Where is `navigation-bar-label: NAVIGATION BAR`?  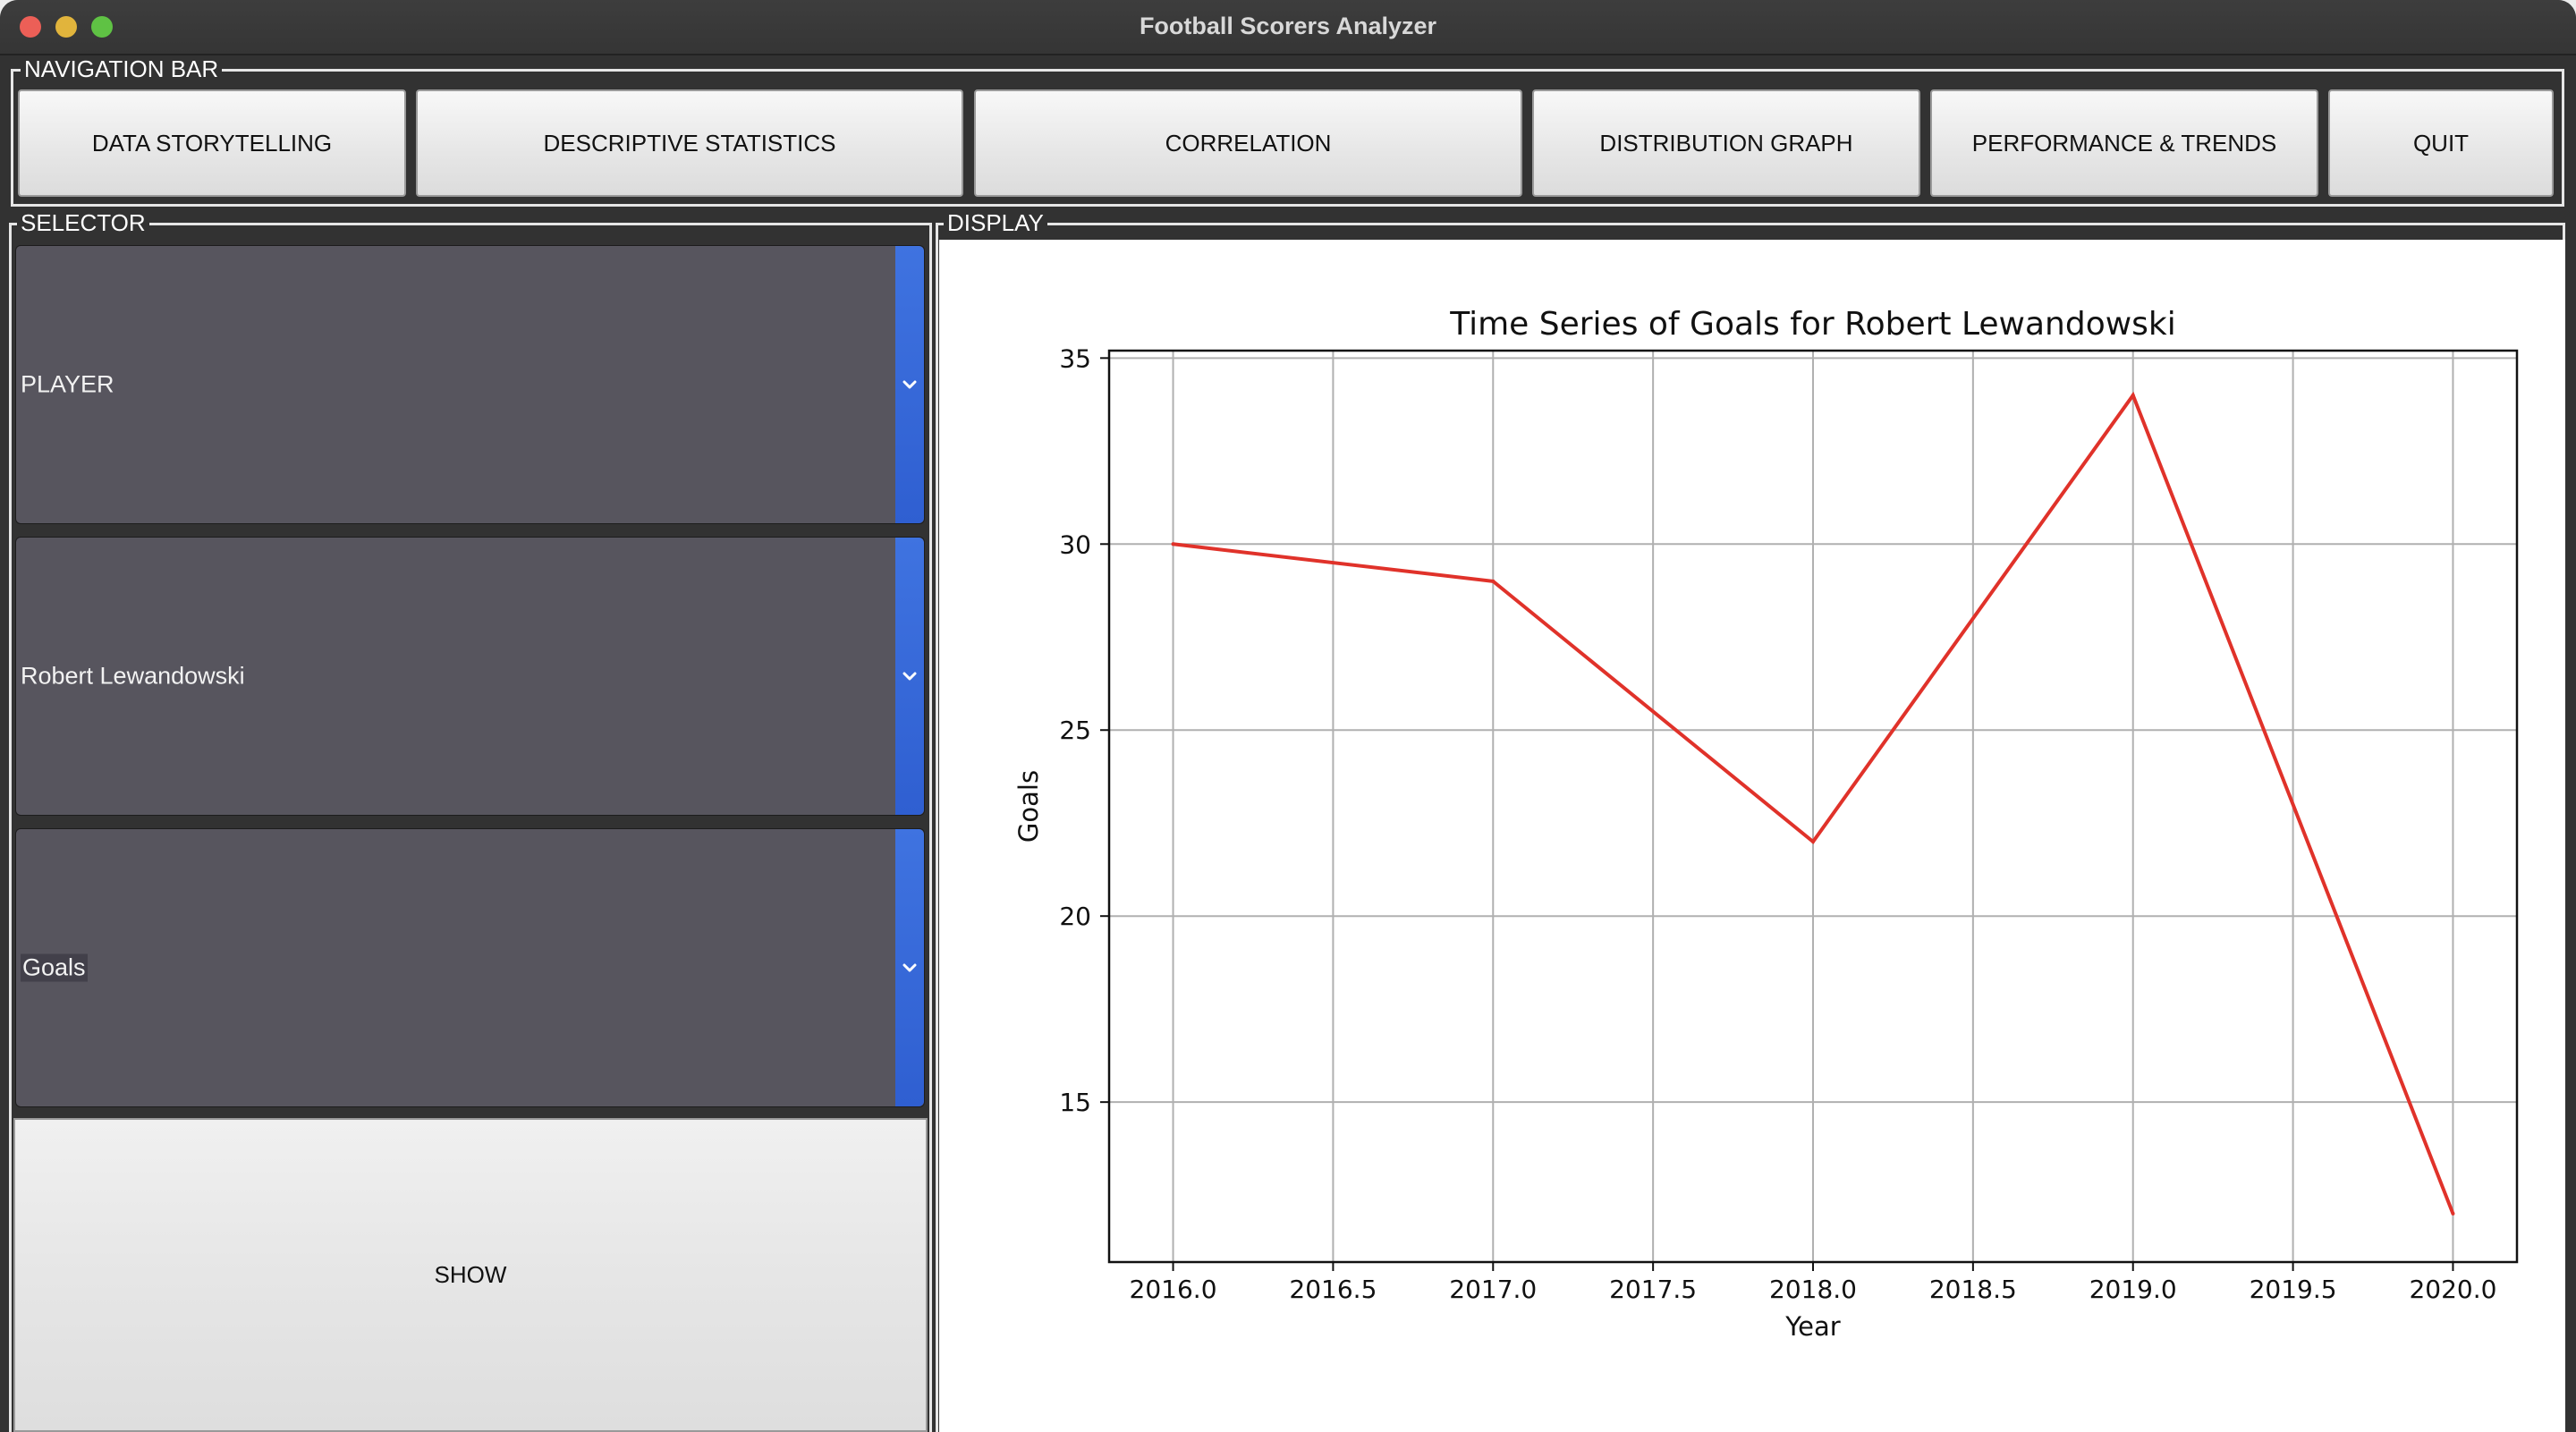 navigation-bar-label: NAVIGATION BAR is located at coordinates (122, 68).